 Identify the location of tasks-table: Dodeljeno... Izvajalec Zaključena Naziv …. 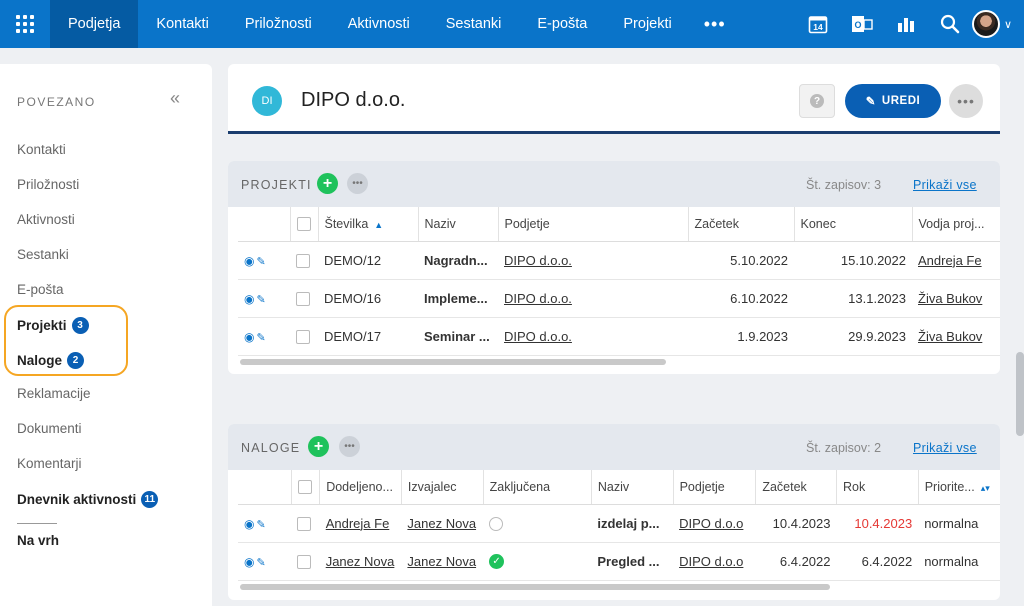
(619, 525).